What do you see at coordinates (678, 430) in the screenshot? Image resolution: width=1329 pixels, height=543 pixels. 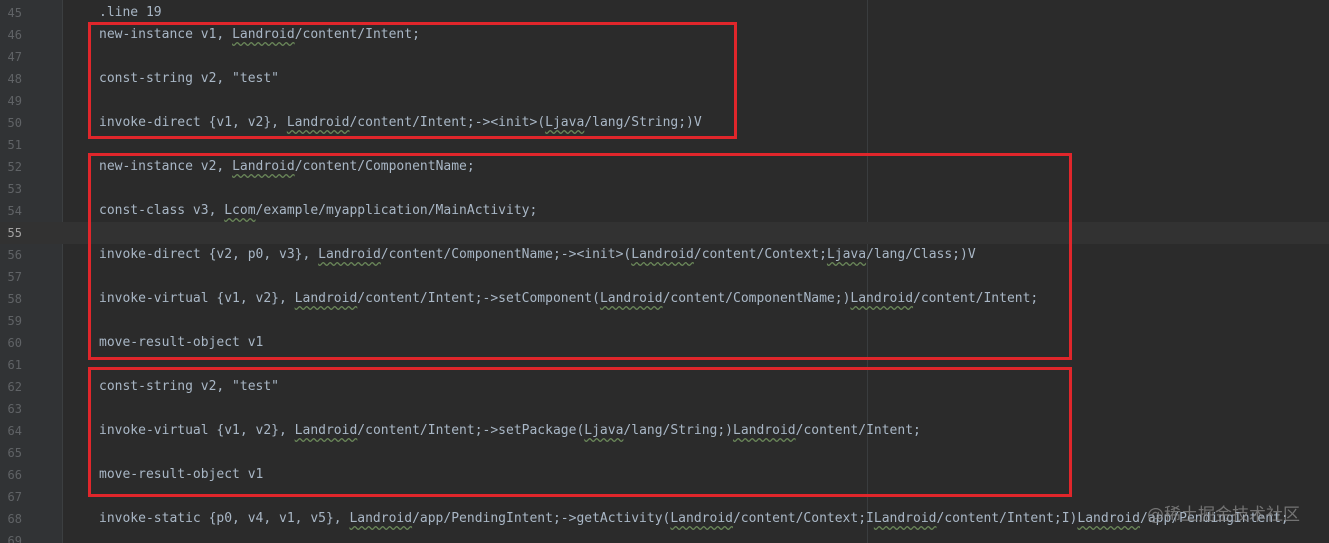 I see `code-token: /lang/String;)` at bounding box center [678, 430].